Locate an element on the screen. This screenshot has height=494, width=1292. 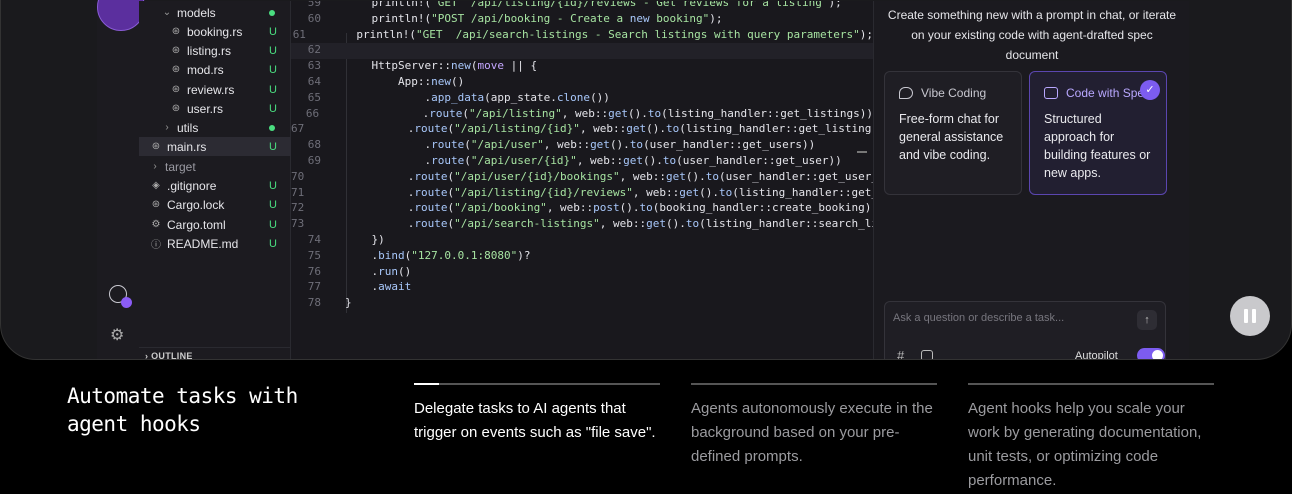
image-attach-icon is located at coordinates (927, 354).